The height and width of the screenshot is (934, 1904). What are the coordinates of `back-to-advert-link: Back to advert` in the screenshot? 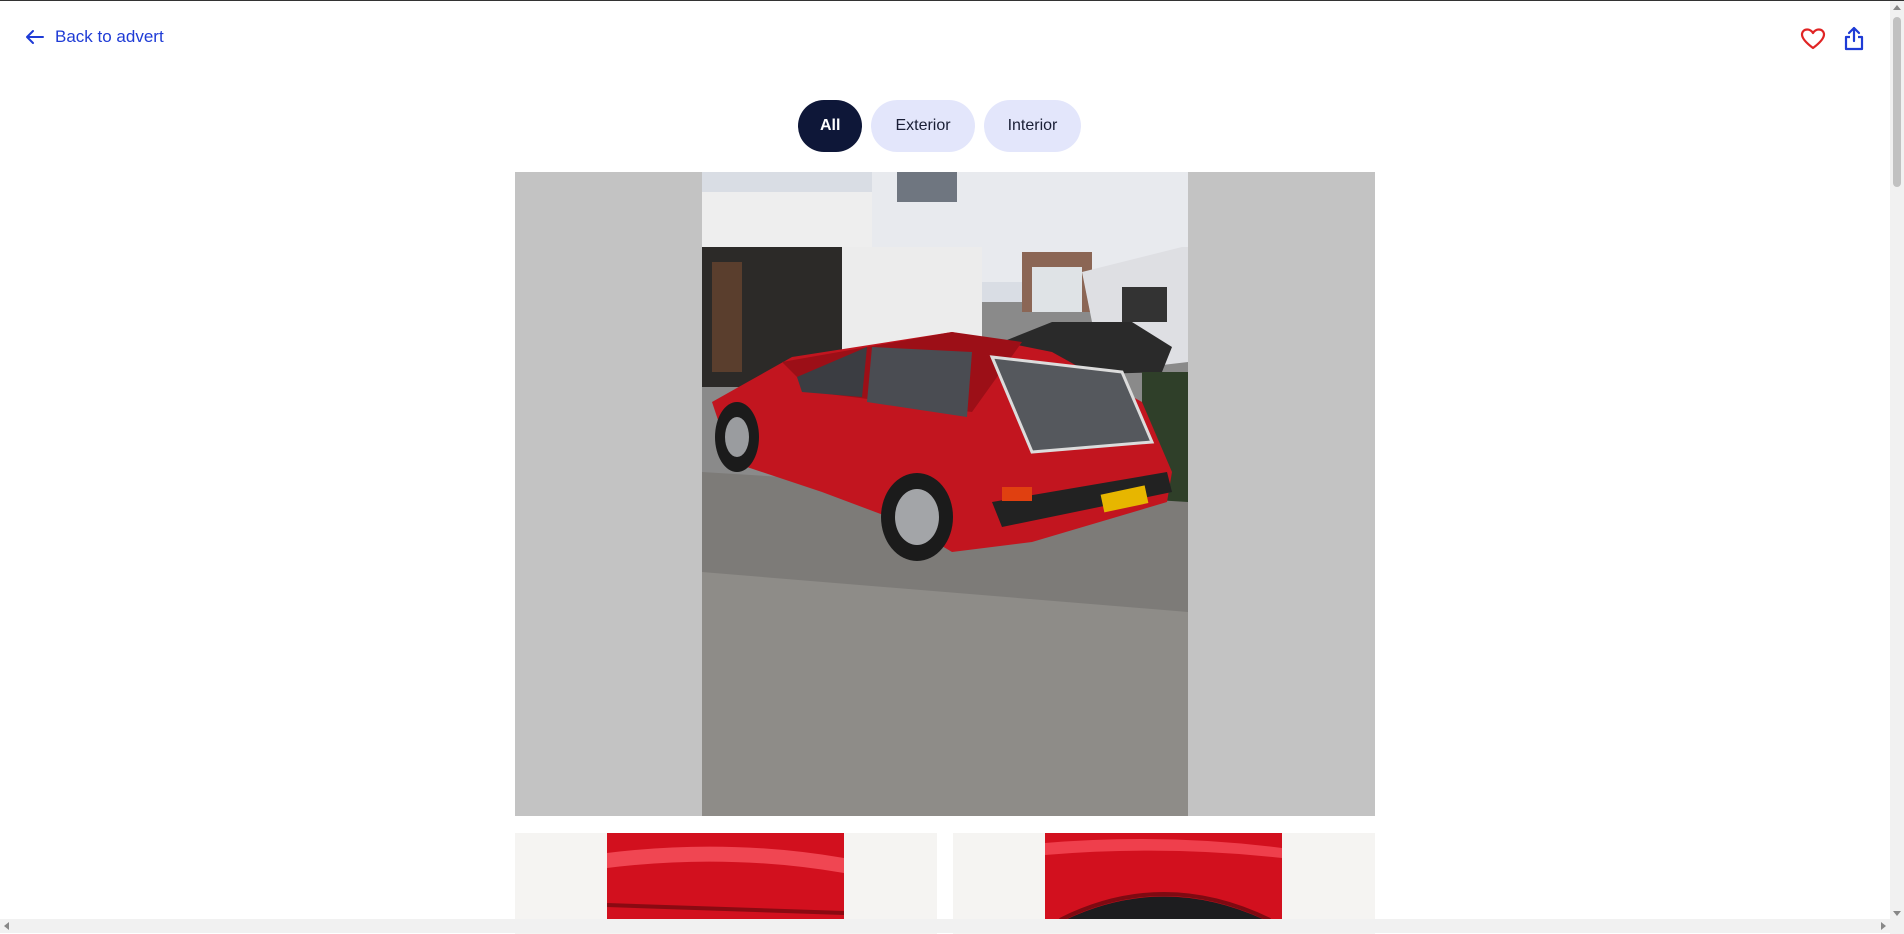 It's located at (94, 37).